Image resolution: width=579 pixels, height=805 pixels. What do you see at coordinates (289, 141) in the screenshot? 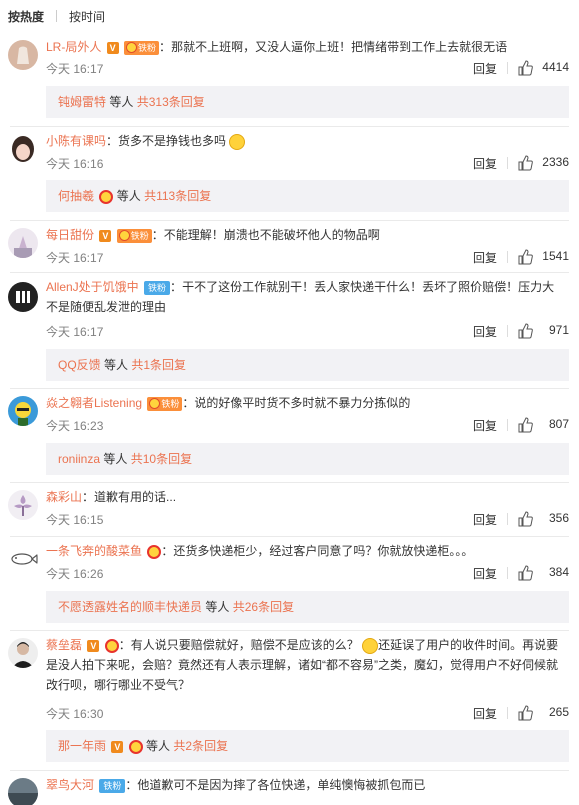
I see `comment-item: 小陈有课吗：货多不是挣钱也多吗` at bounding box center [289, 141].